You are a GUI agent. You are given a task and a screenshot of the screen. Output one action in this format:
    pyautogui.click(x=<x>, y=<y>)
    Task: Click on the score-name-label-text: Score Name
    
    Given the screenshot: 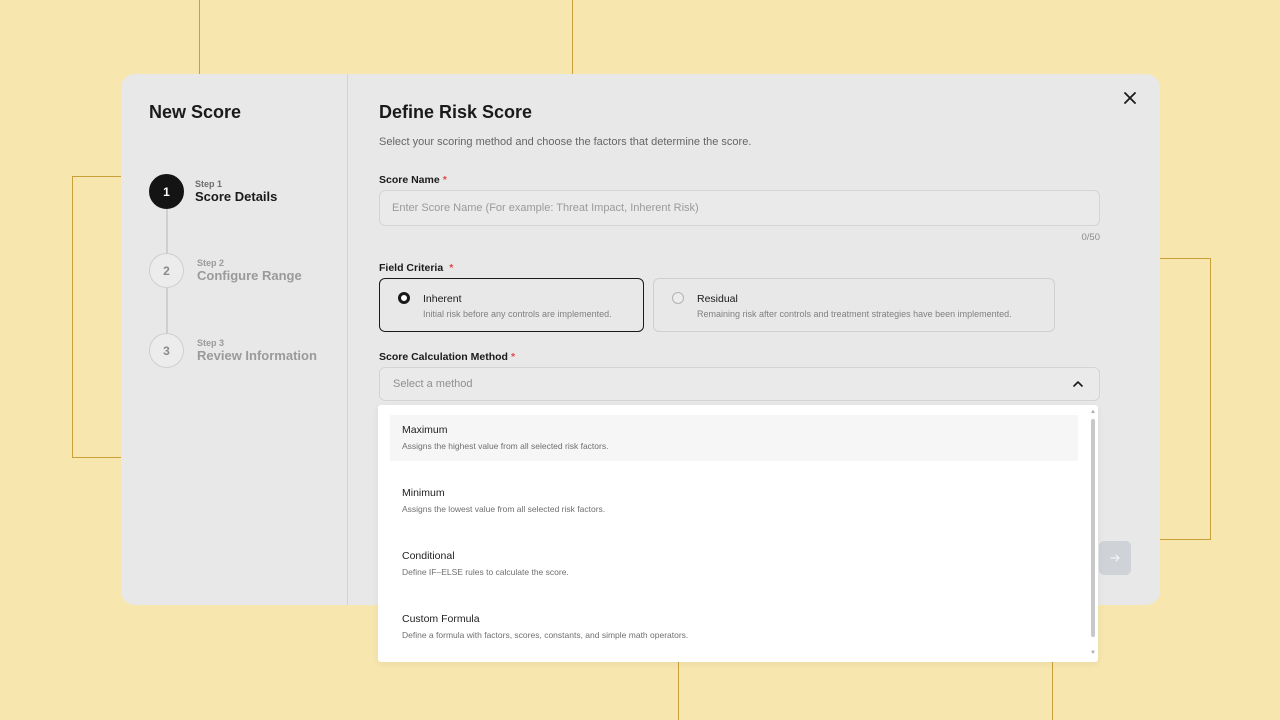 What is the action you would take?
    pyautogui.click(x=409, y=180)
    